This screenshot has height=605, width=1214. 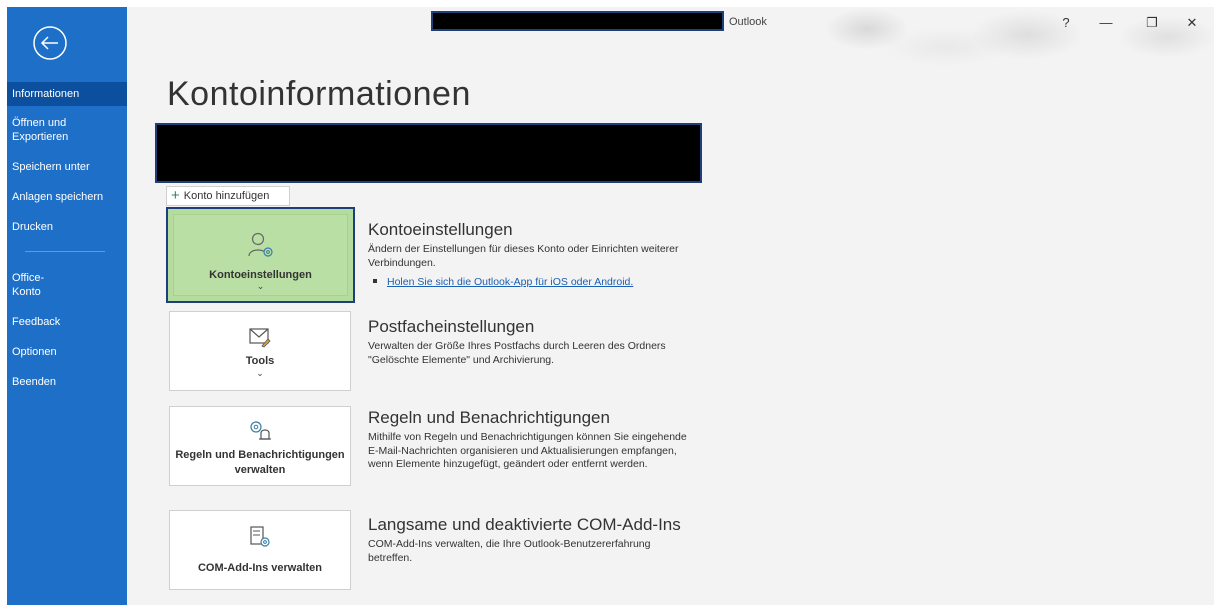 What do you see at coordinates (451, 326) in the screenshot?
I see `section-heading: Postfacheinstellungen` at bounding box center [451, 326].